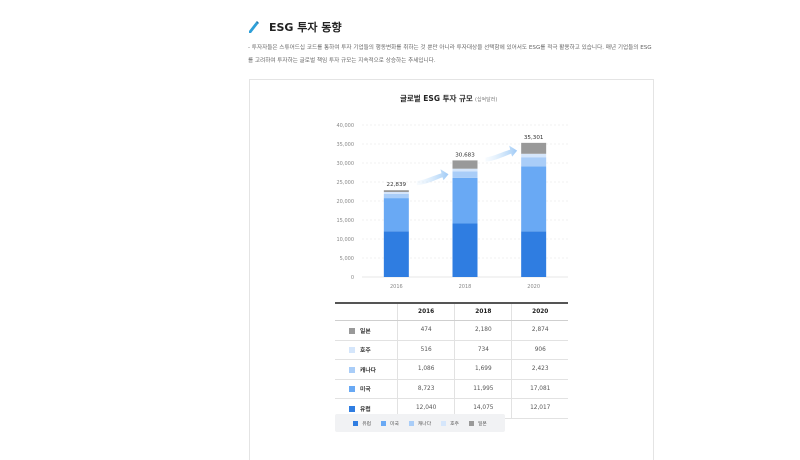 The image size is (800, 460). What do you see at coordinates (539, 389) in the screenshot?
I see `table-cell: 17,081` at bounding box center [539, 389].